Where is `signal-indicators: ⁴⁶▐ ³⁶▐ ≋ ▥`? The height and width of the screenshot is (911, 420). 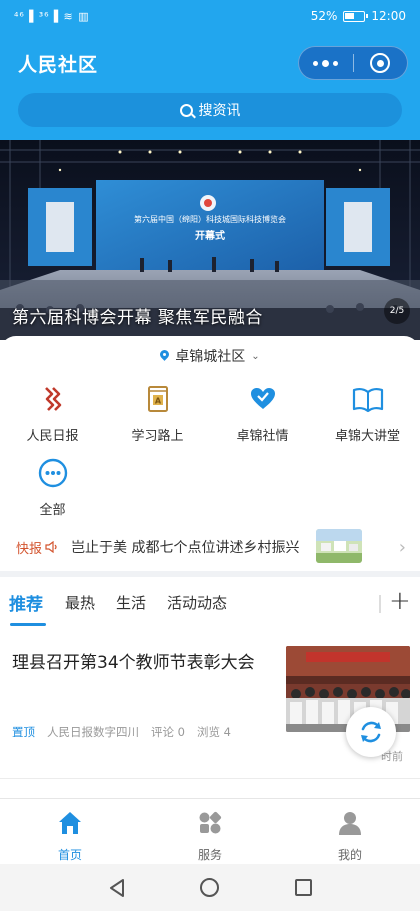
signal-indicators: ⁴⁶▐ ³⁶▐ ≋ ▥ is located at coordinates (52, 16).